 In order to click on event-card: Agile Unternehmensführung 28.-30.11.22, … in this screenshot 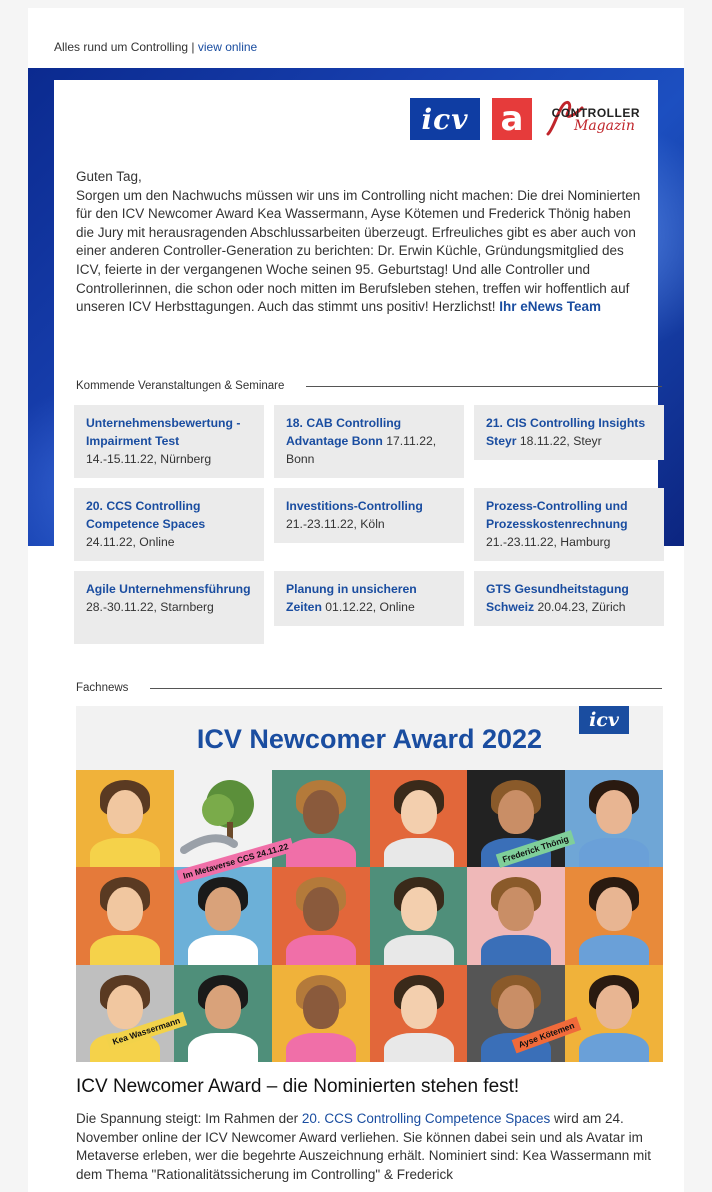, I will do `click(169, 607)`.